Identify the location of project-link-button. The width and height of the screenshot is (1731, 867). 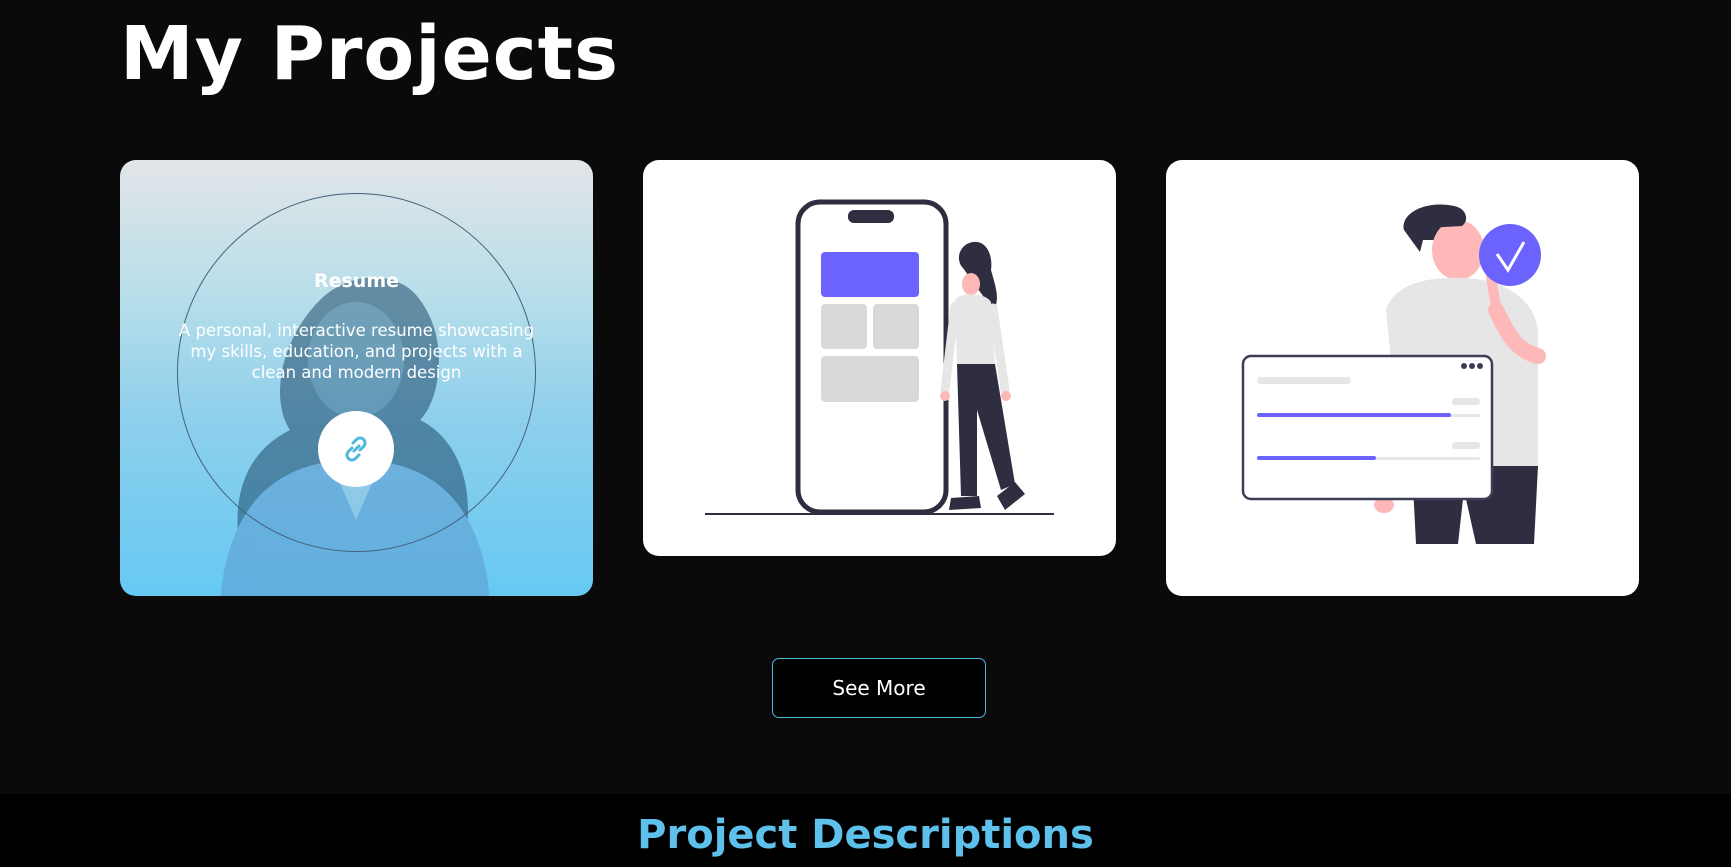
(356, 449).